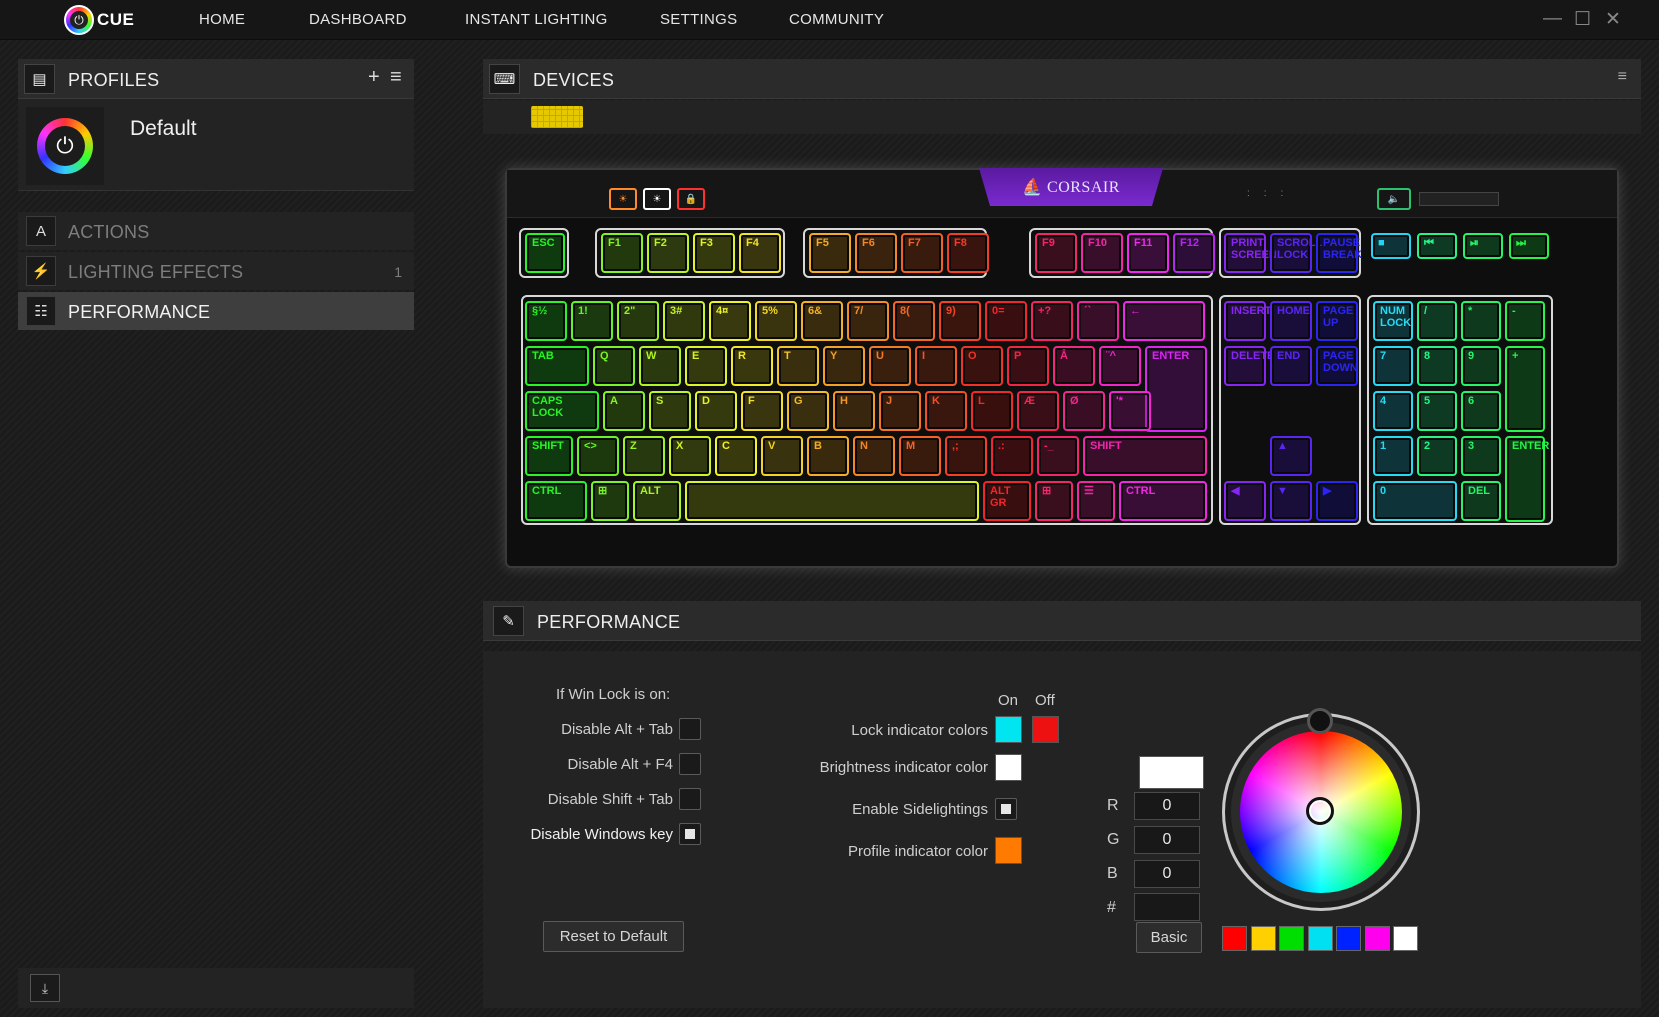 This screenshot has height=1017, width=1659. Describe the element at coordinates (546, 321) in the screenshot. I see `key-number-row: §½` at that location.